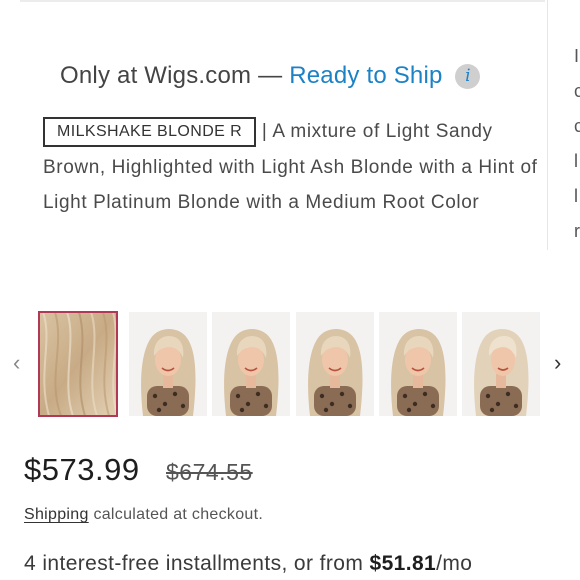 The width and height of the screenshot is (580, 580). Describe the element at coordinates (403, 563) in the screenshot. I see `installment-amount: $51.81` at that location.